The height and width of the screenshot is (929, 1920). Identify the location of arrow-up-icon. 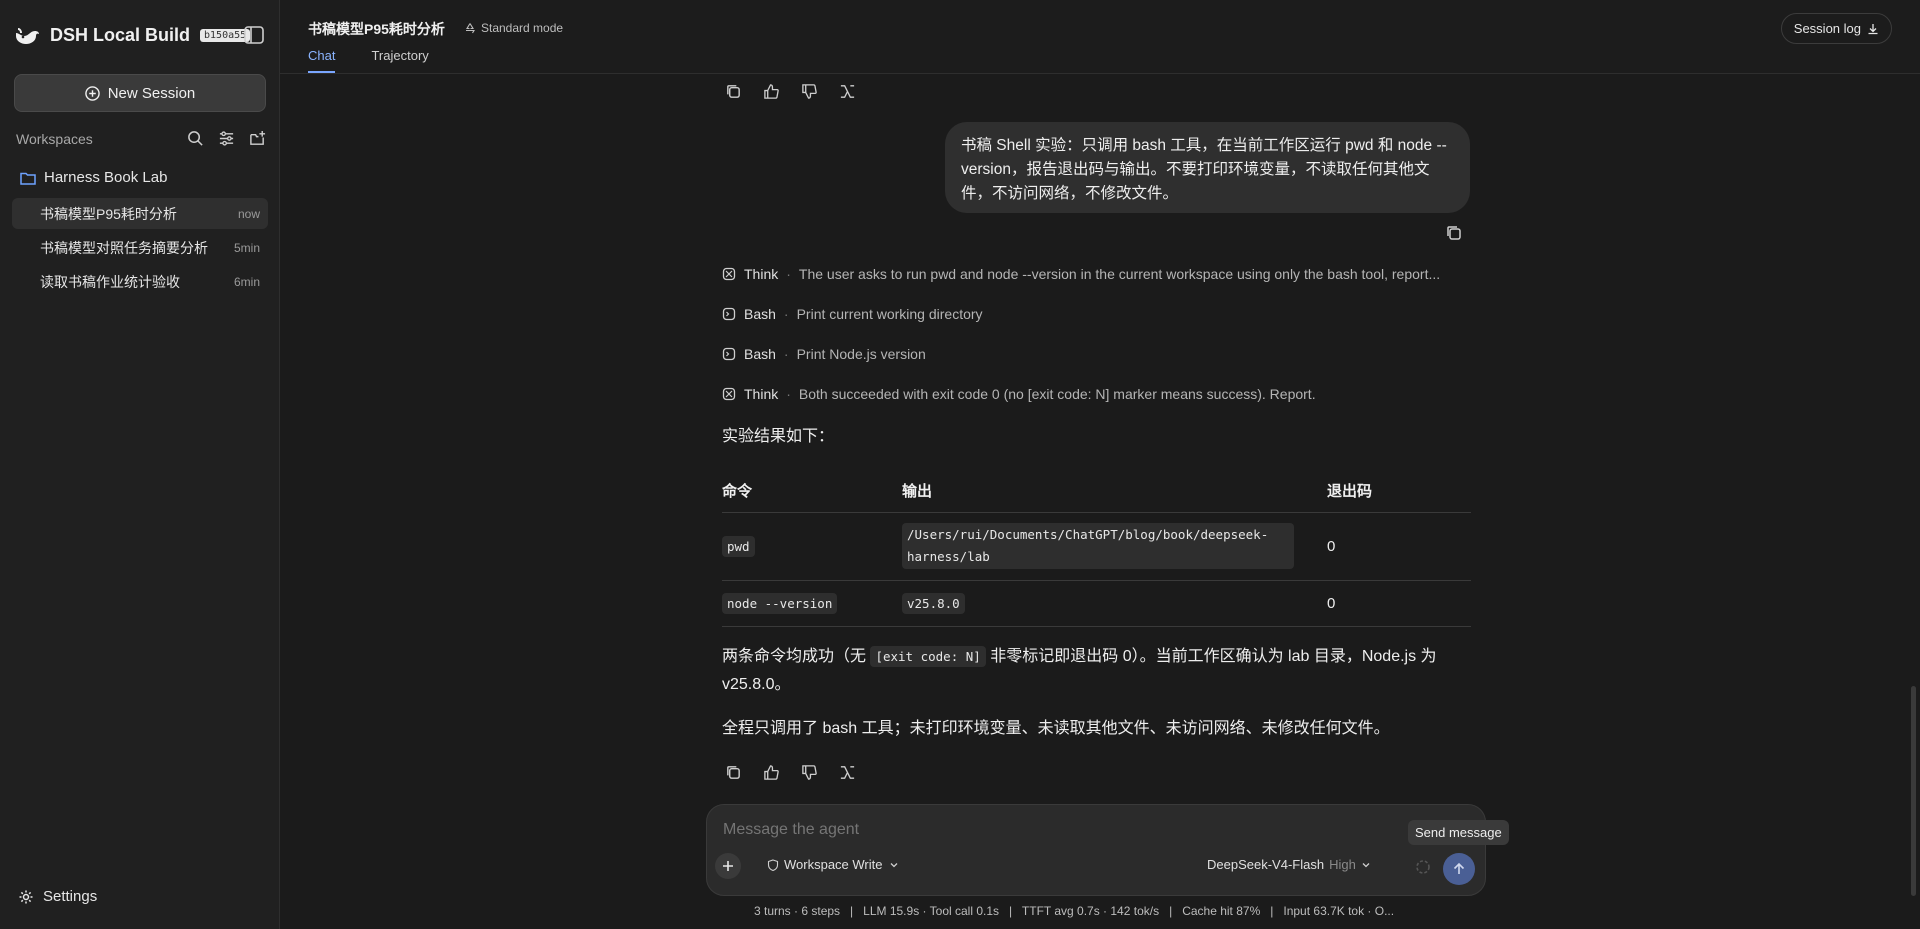
(1459, 868).